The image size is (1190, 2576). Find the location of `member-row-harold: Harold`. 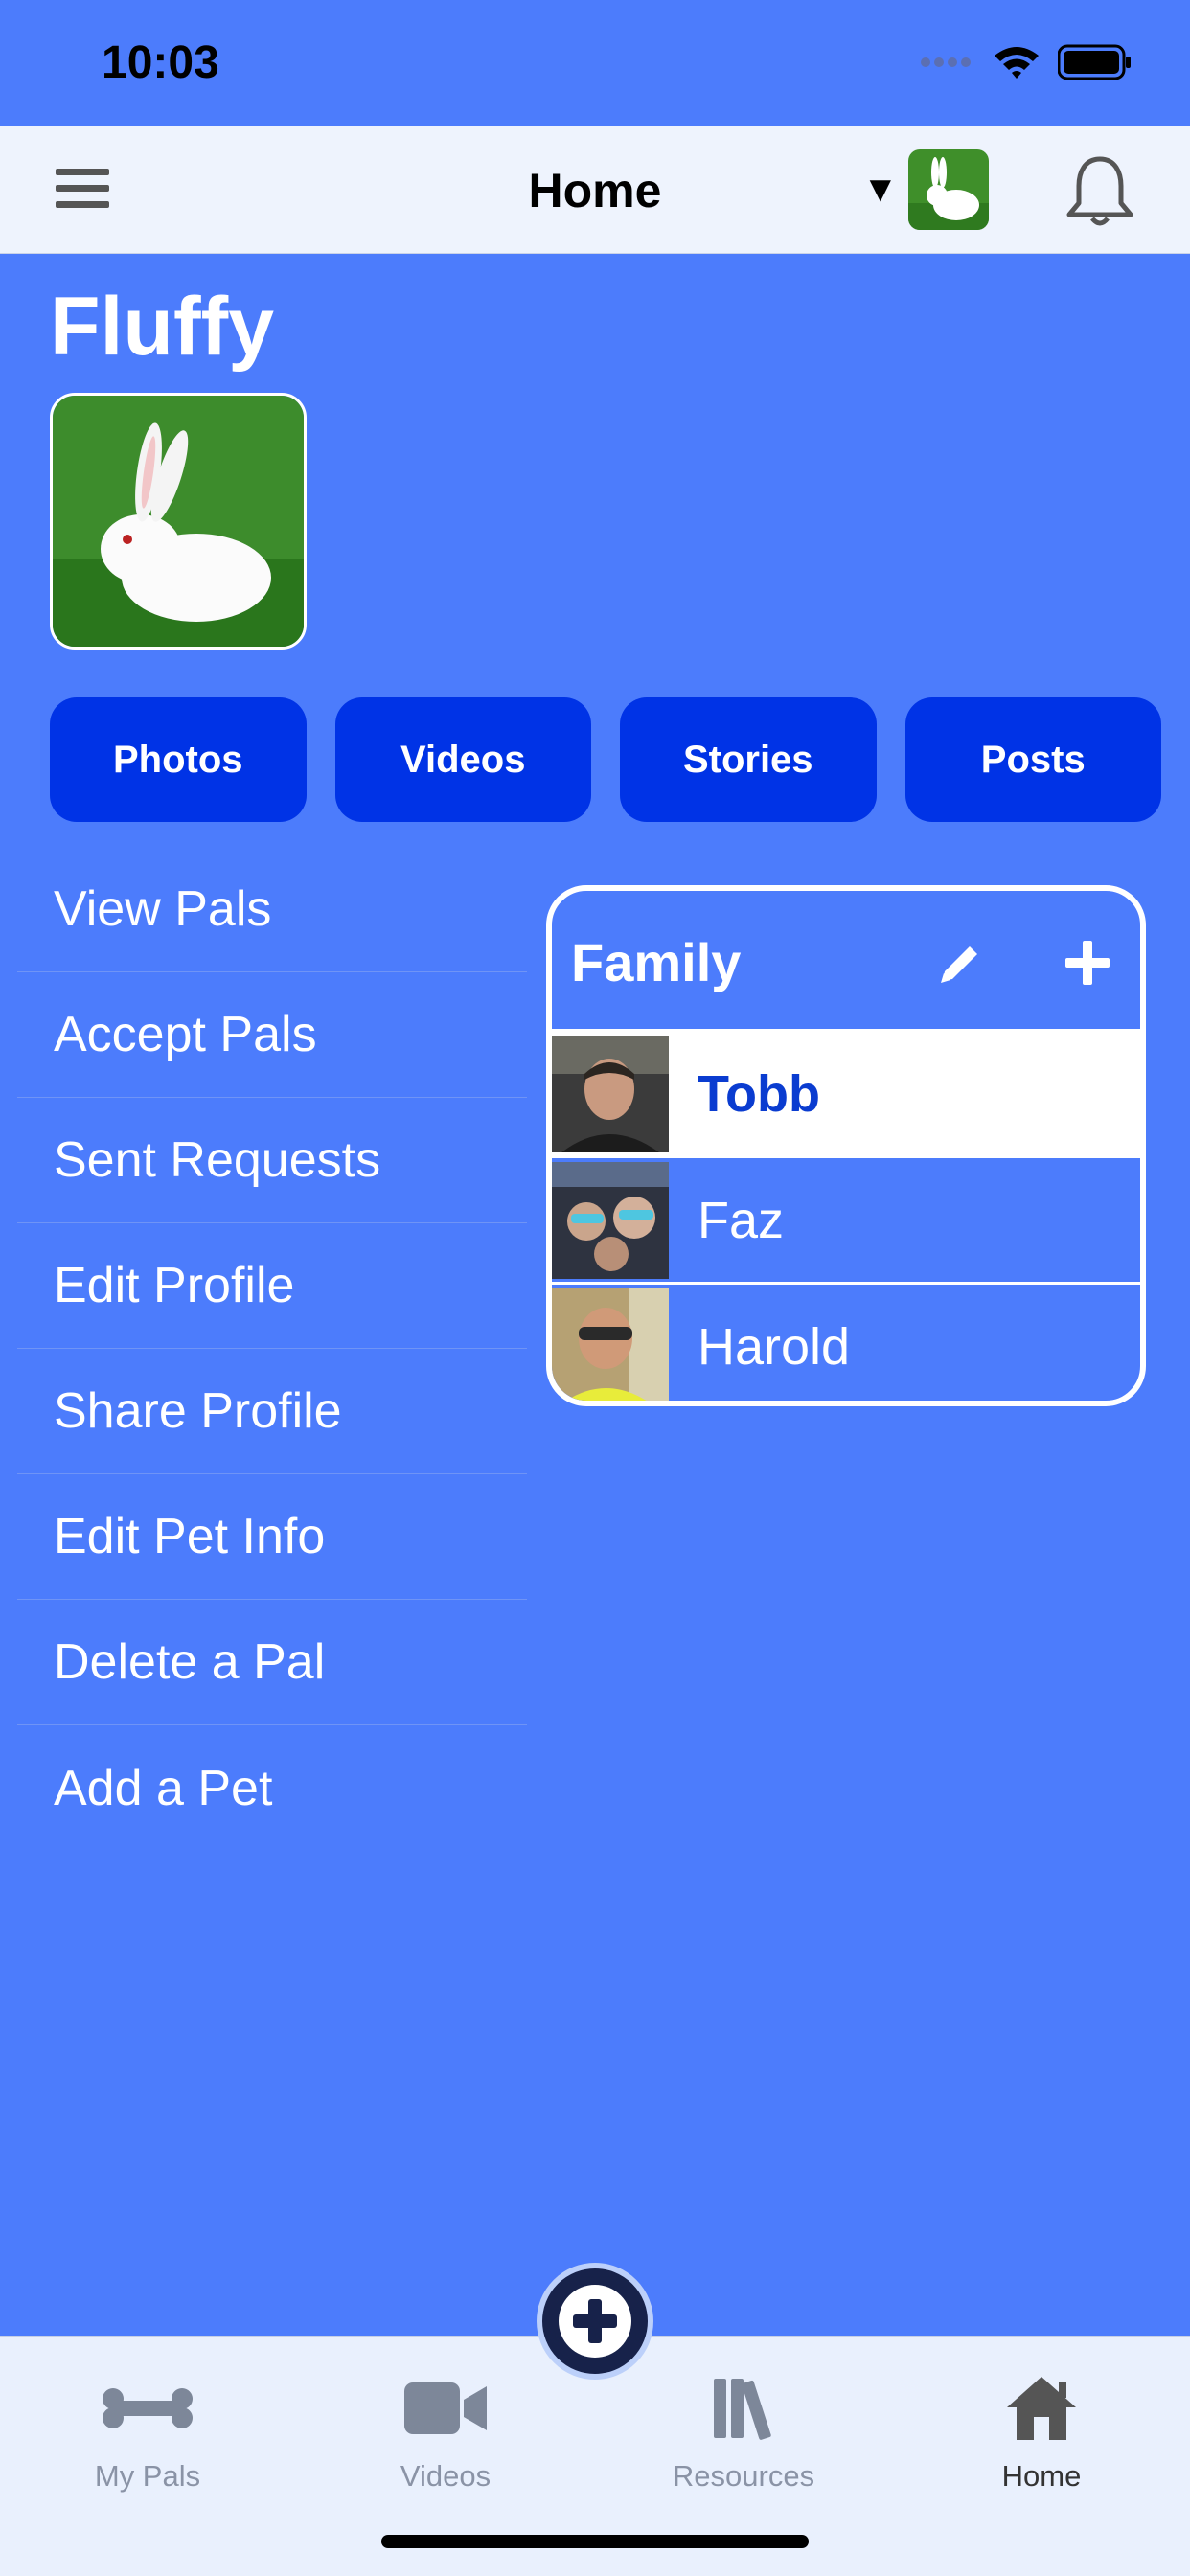

member-row-harold: Harold is located at coordinates (846, 1341).